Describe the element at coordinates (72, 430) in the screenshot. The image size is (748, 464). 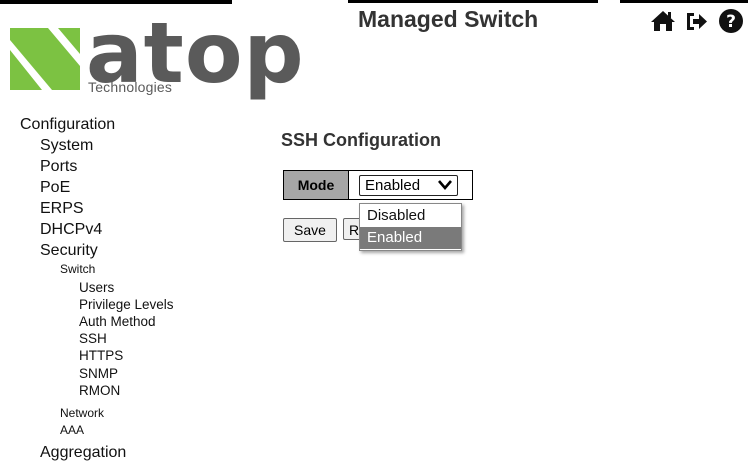
I see `nav-aaa: AAA` at that location.